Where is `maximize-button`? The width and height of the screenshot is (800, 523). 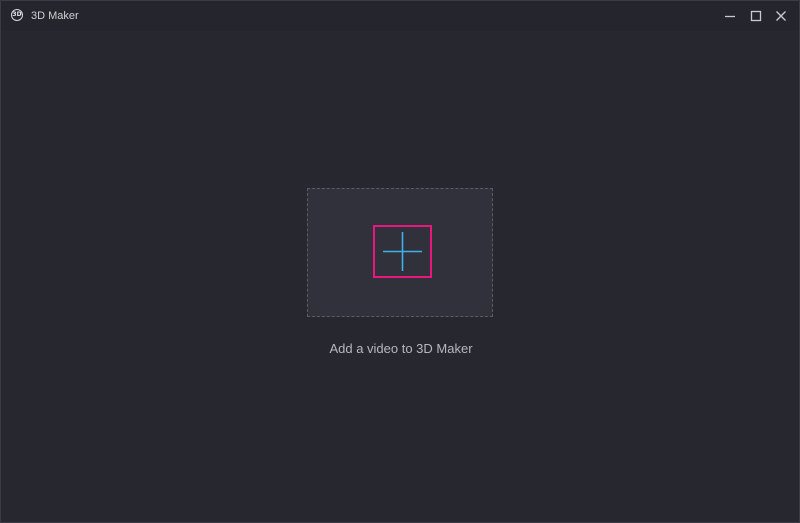 maximize-button is located at coordinates (756, 16).